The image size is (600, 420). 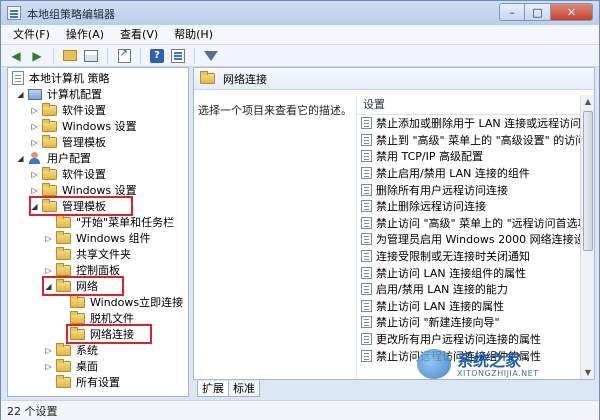 What do you see at coordinates (31, 35) in the screenshot?
I see `menu-file: 文件(F)` at bounding box center [31, 35].